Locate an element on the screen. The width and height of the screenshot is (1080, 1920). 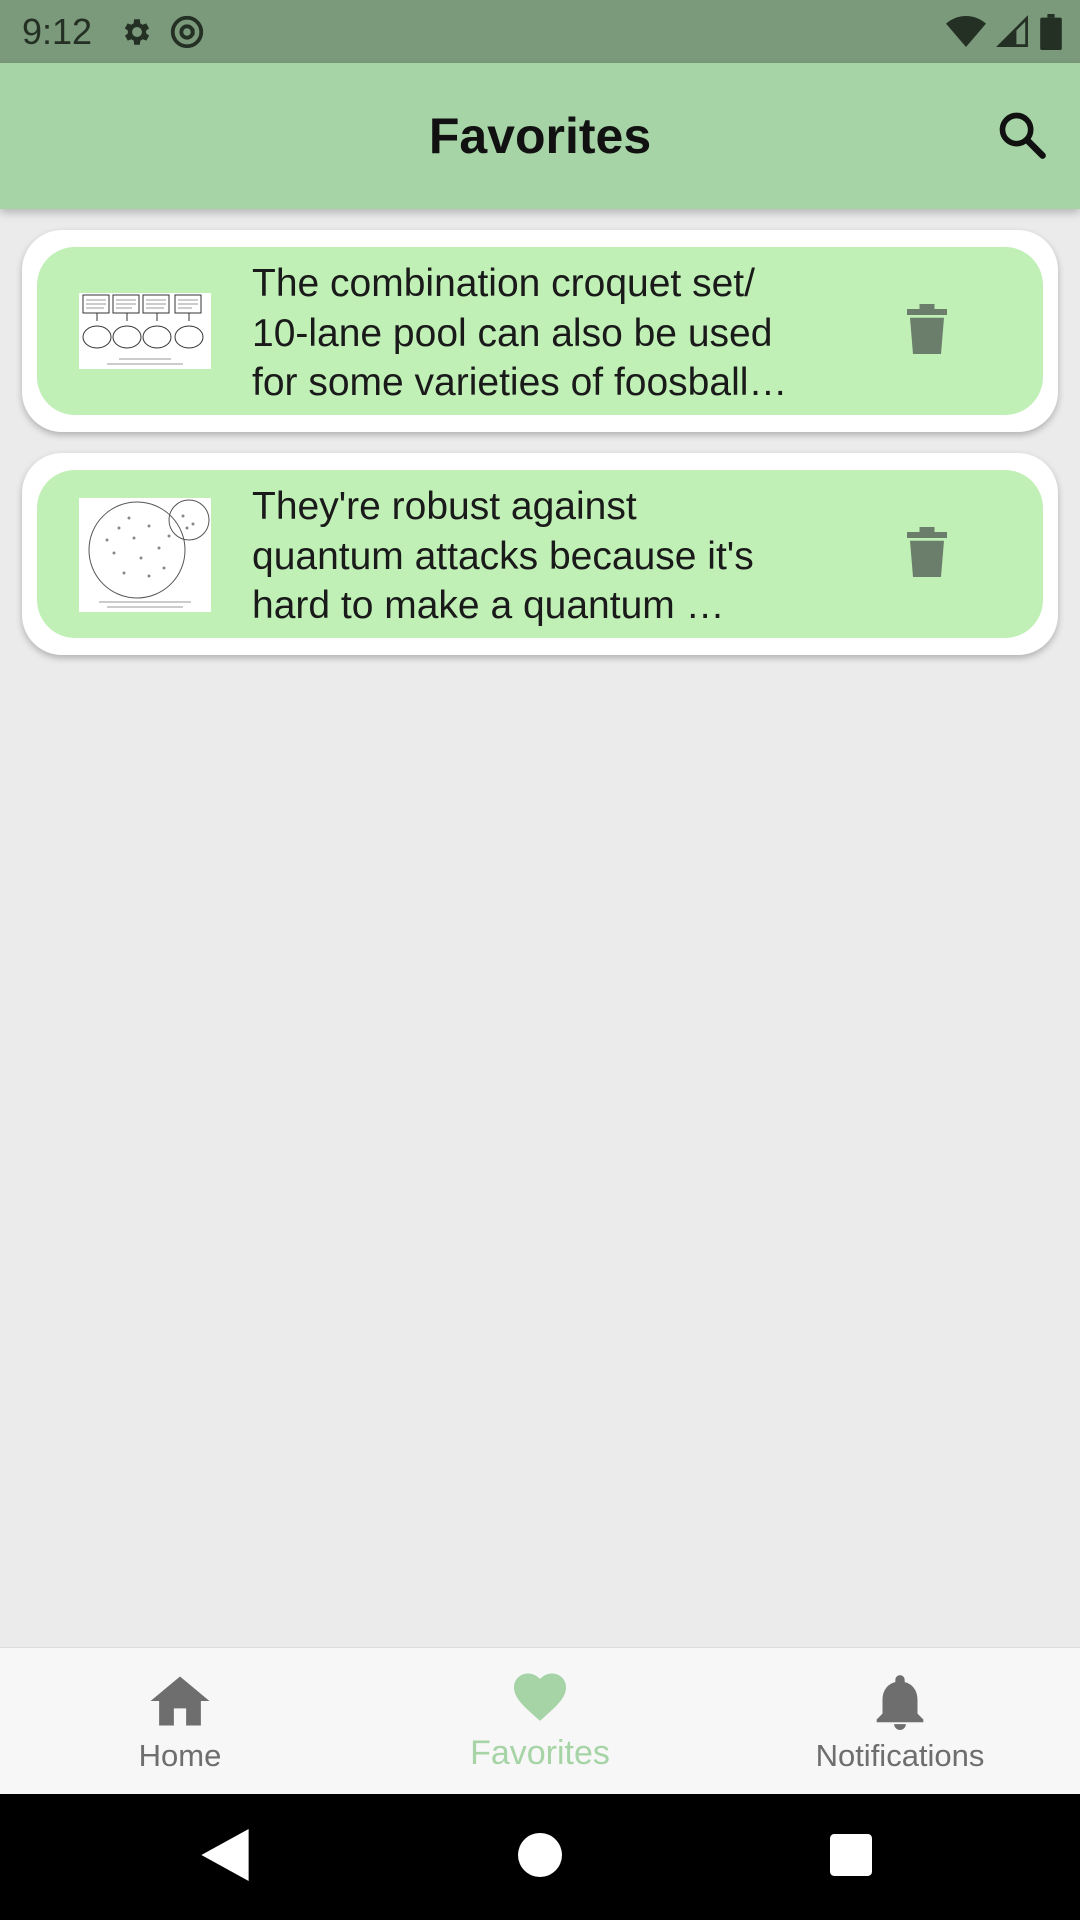
nav-label: Favorites is located at coordinates (540, 1753).